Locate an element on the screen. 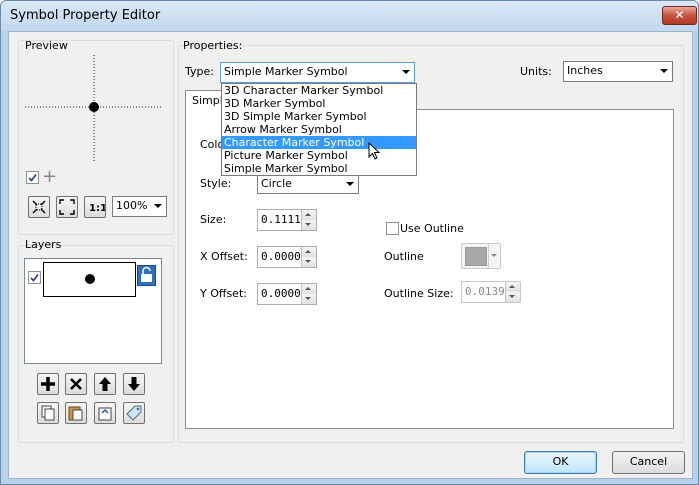 Image resolution: width=699 pixels, height=485 pixels. lock-icon is located at coordinates (146, 274).